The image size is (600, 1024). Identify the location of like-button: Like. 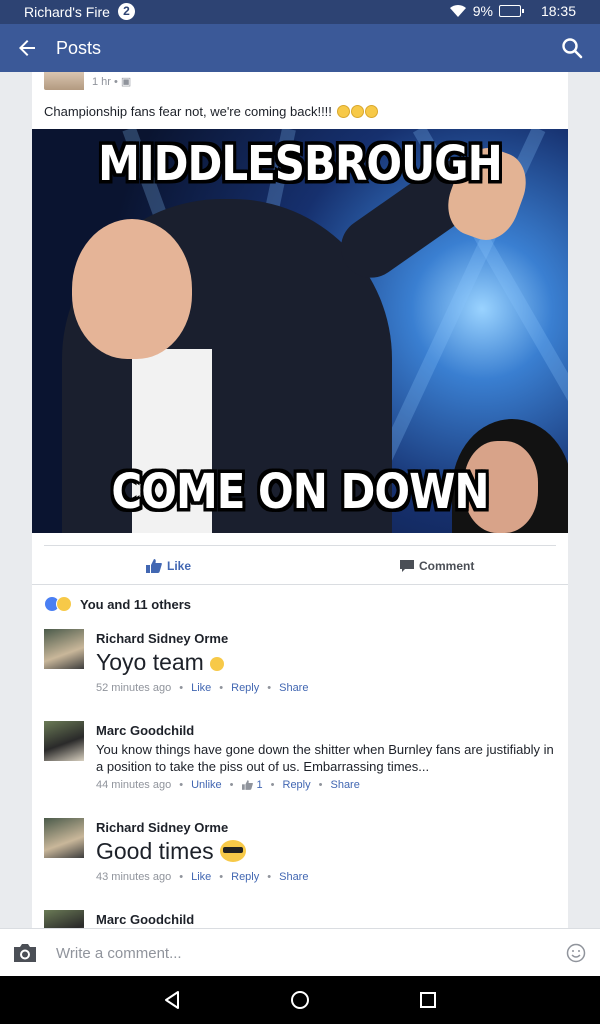
(168, 566).